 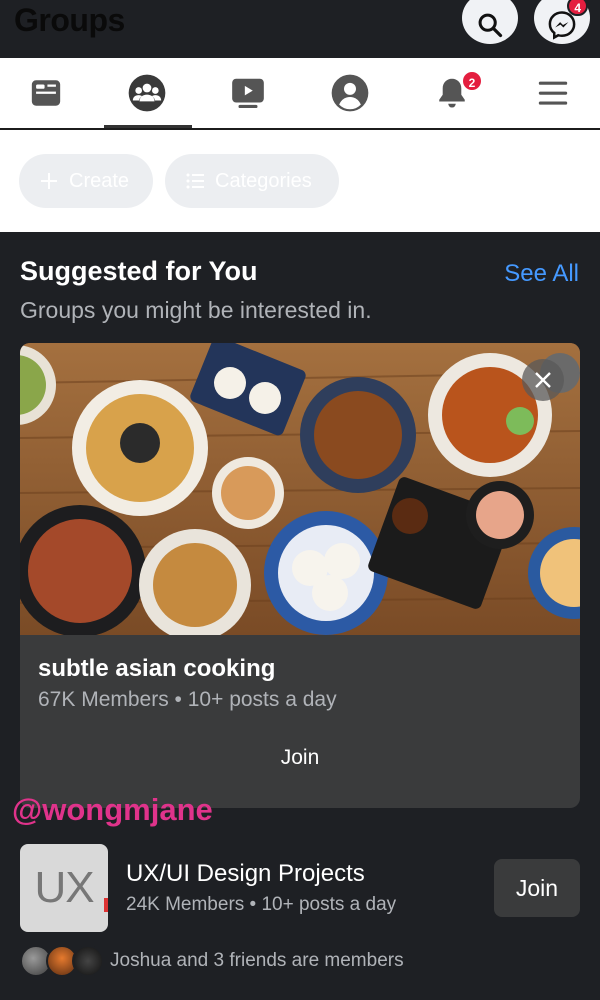 What do you see at coordinates (263, 180) in the screenshot?
I see `categories-label: Categories` at bounding box center [263, 180].